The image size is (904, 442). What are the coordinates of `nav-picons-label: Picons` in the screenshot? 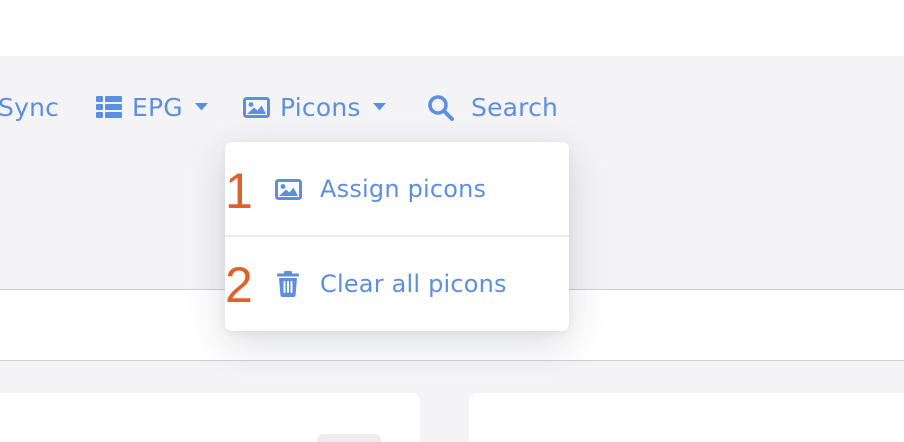 It's located at (320, 107).